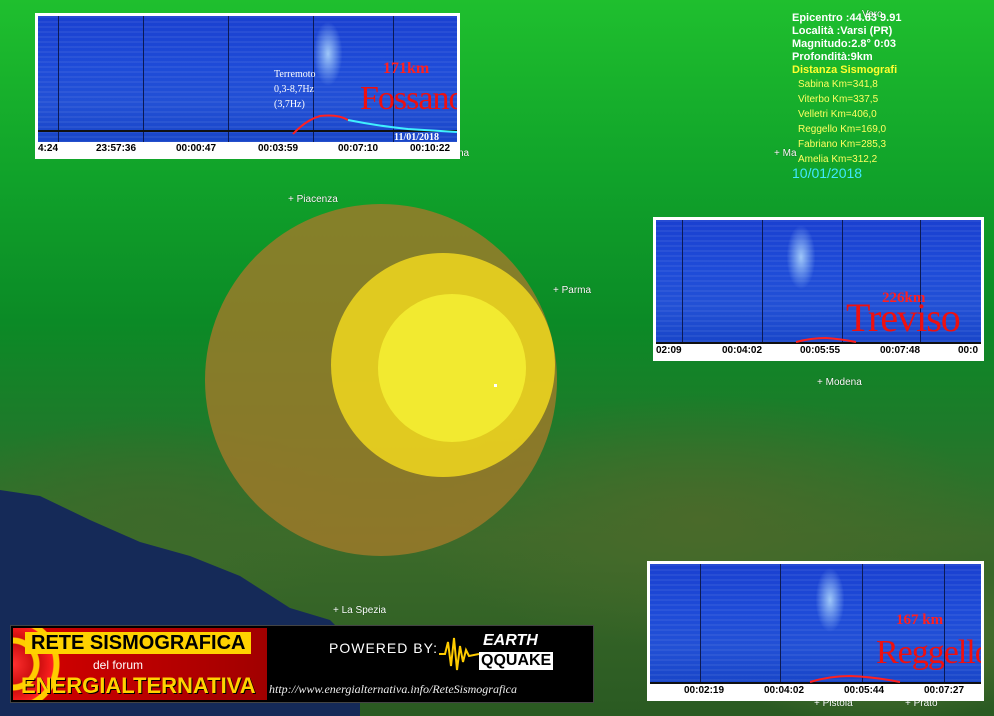  I want to click on place-parma: + Parma, so click(572, 290).